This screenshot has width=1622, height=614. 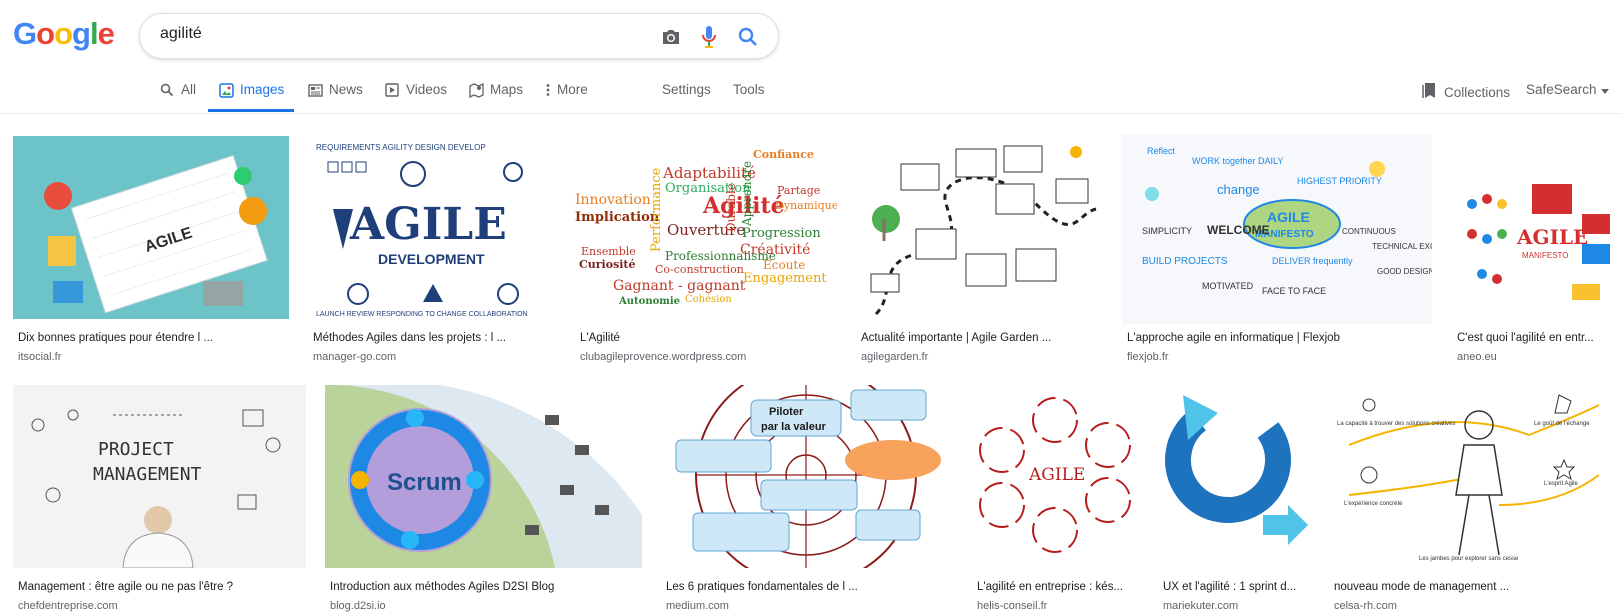 What do you see at coordinates (1279, 357) in the screenshot?
I see `result-source: flexjob.fr` at bounding box center [1279, 357].